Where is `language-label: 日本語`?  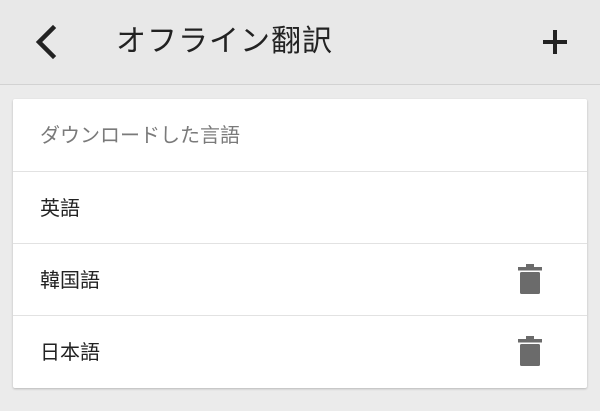
language-label: 日本語 is located at coordinates (70, 352).